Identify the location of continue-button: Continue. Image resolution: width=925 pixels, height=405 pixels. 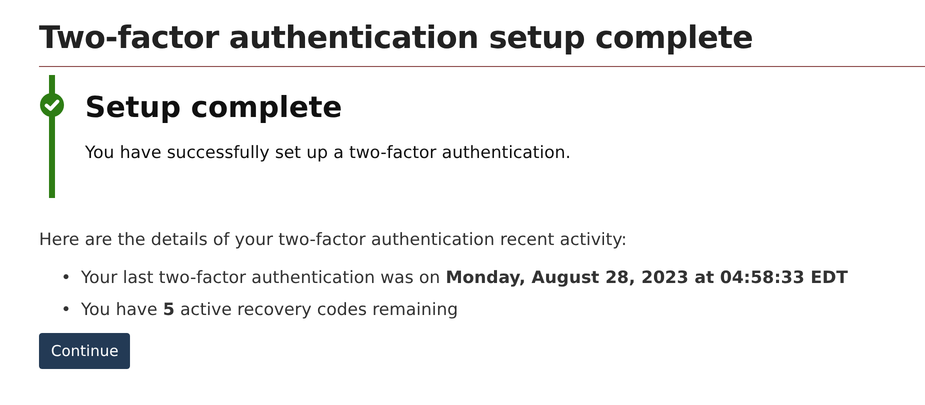
(84, 351).